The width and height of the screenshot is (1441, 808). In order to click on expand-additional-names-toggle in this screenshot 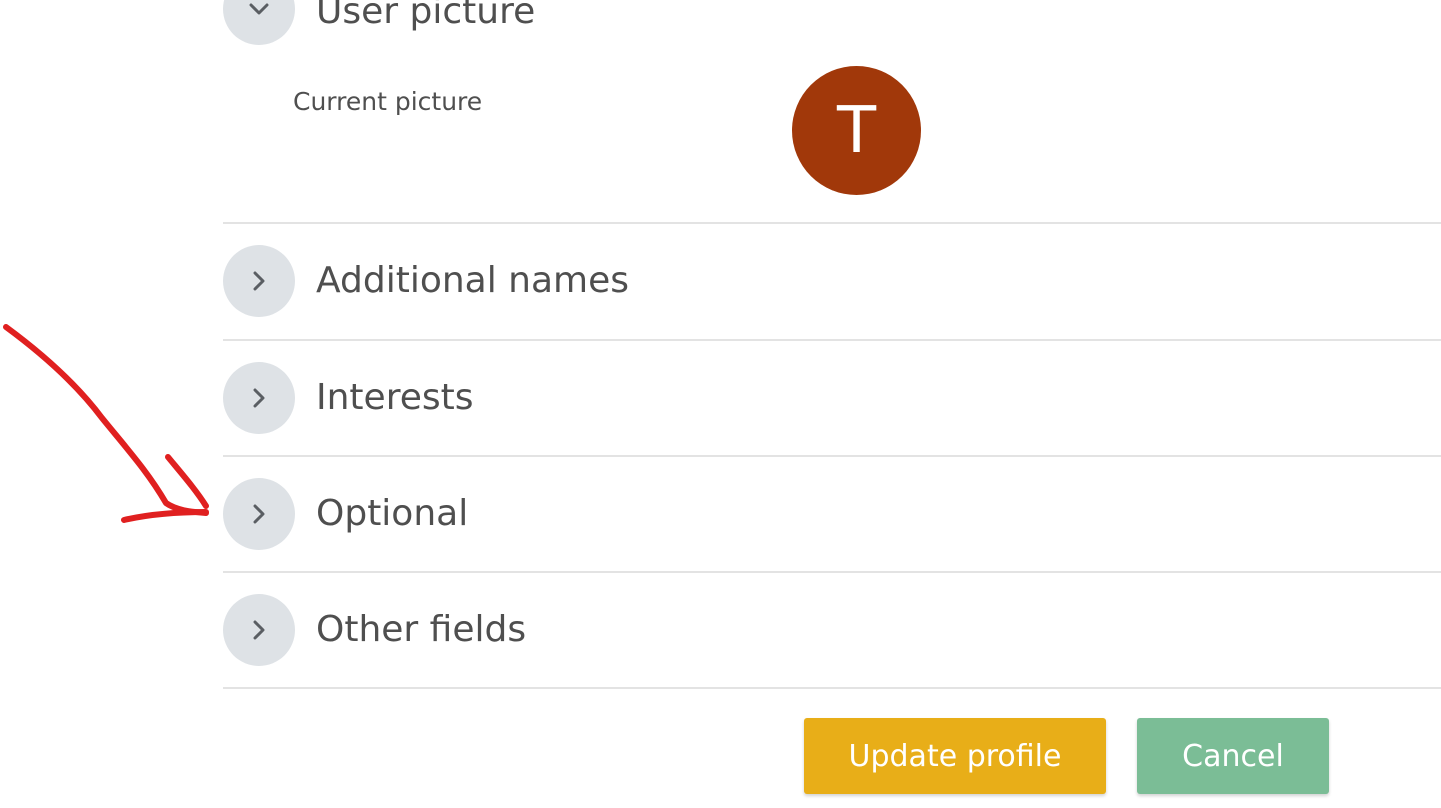, I will do `click(259, 281)`.